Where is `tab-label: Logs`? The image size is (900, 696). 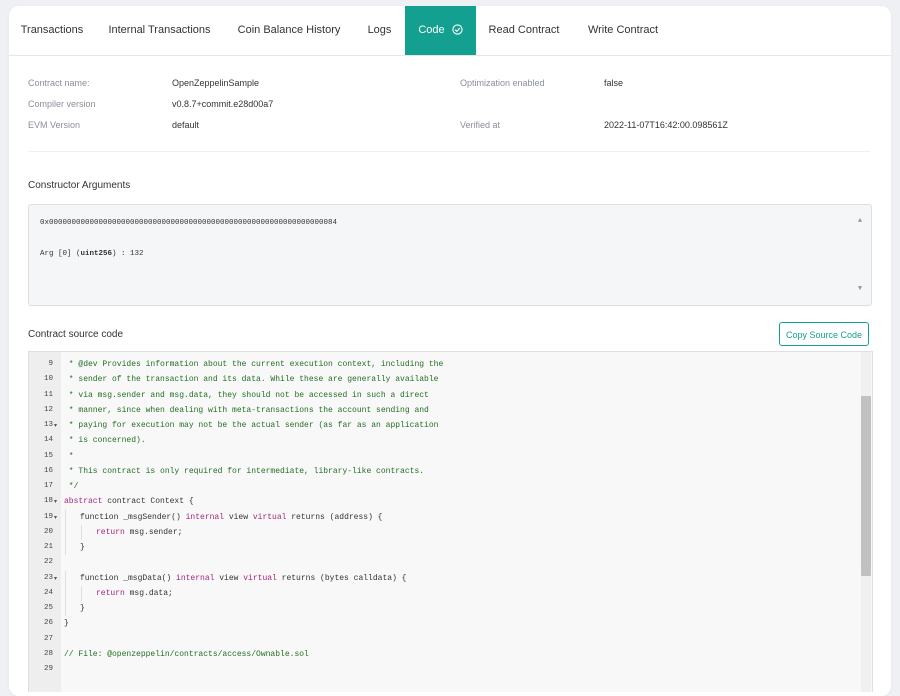
tab-label: Logs is located at coordinates (379, 30).